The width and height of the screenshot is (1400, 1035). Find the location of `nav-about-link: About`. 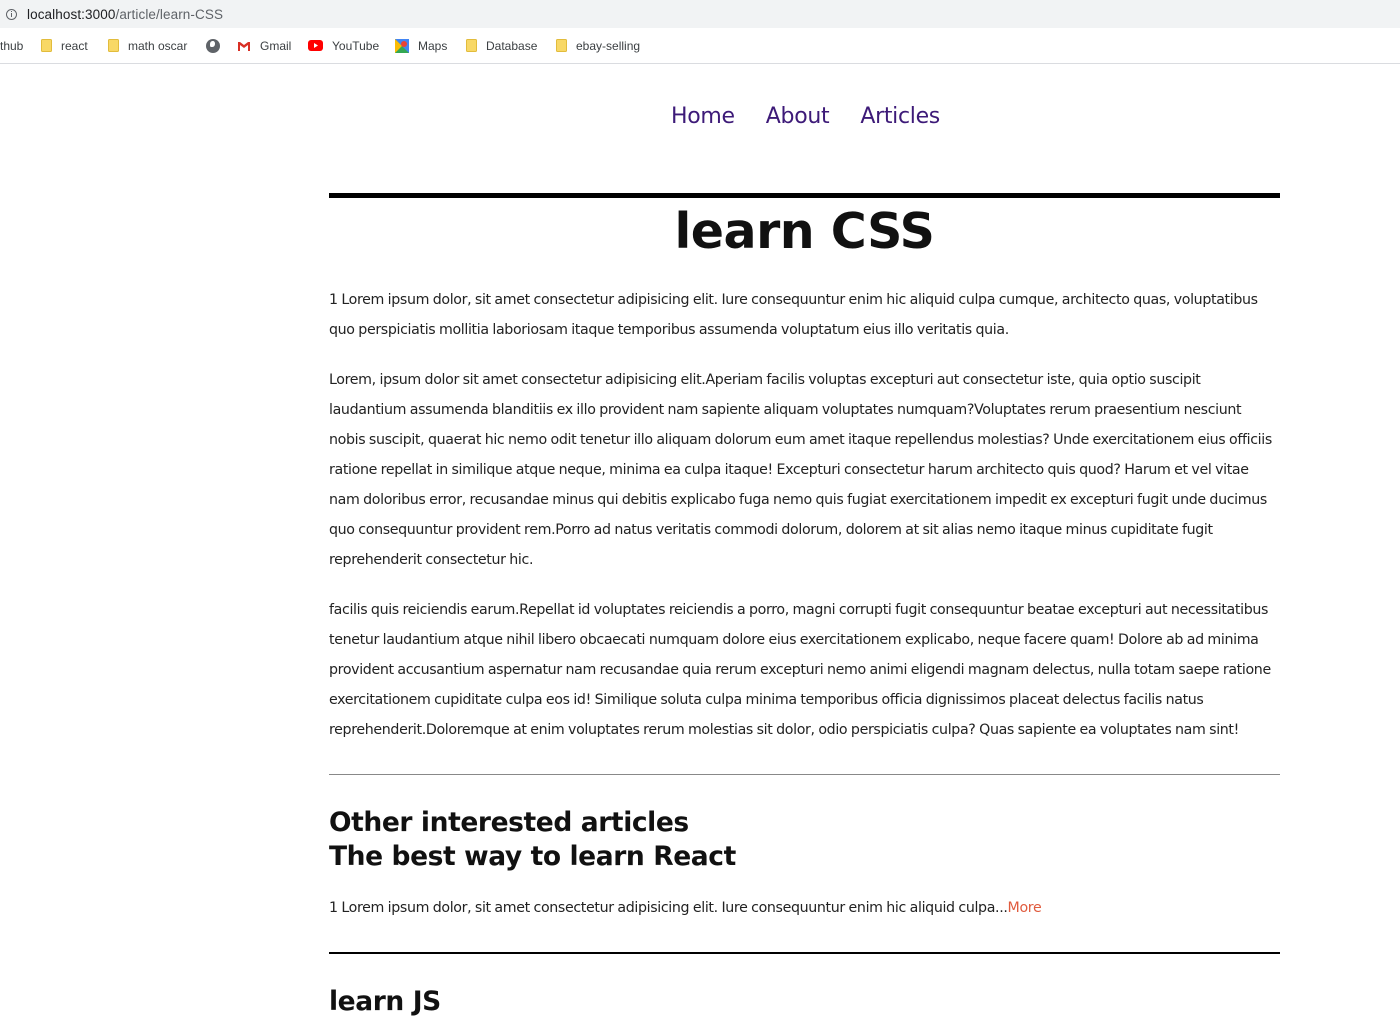

nav-about-link: About is located at coordinates (798, 116).